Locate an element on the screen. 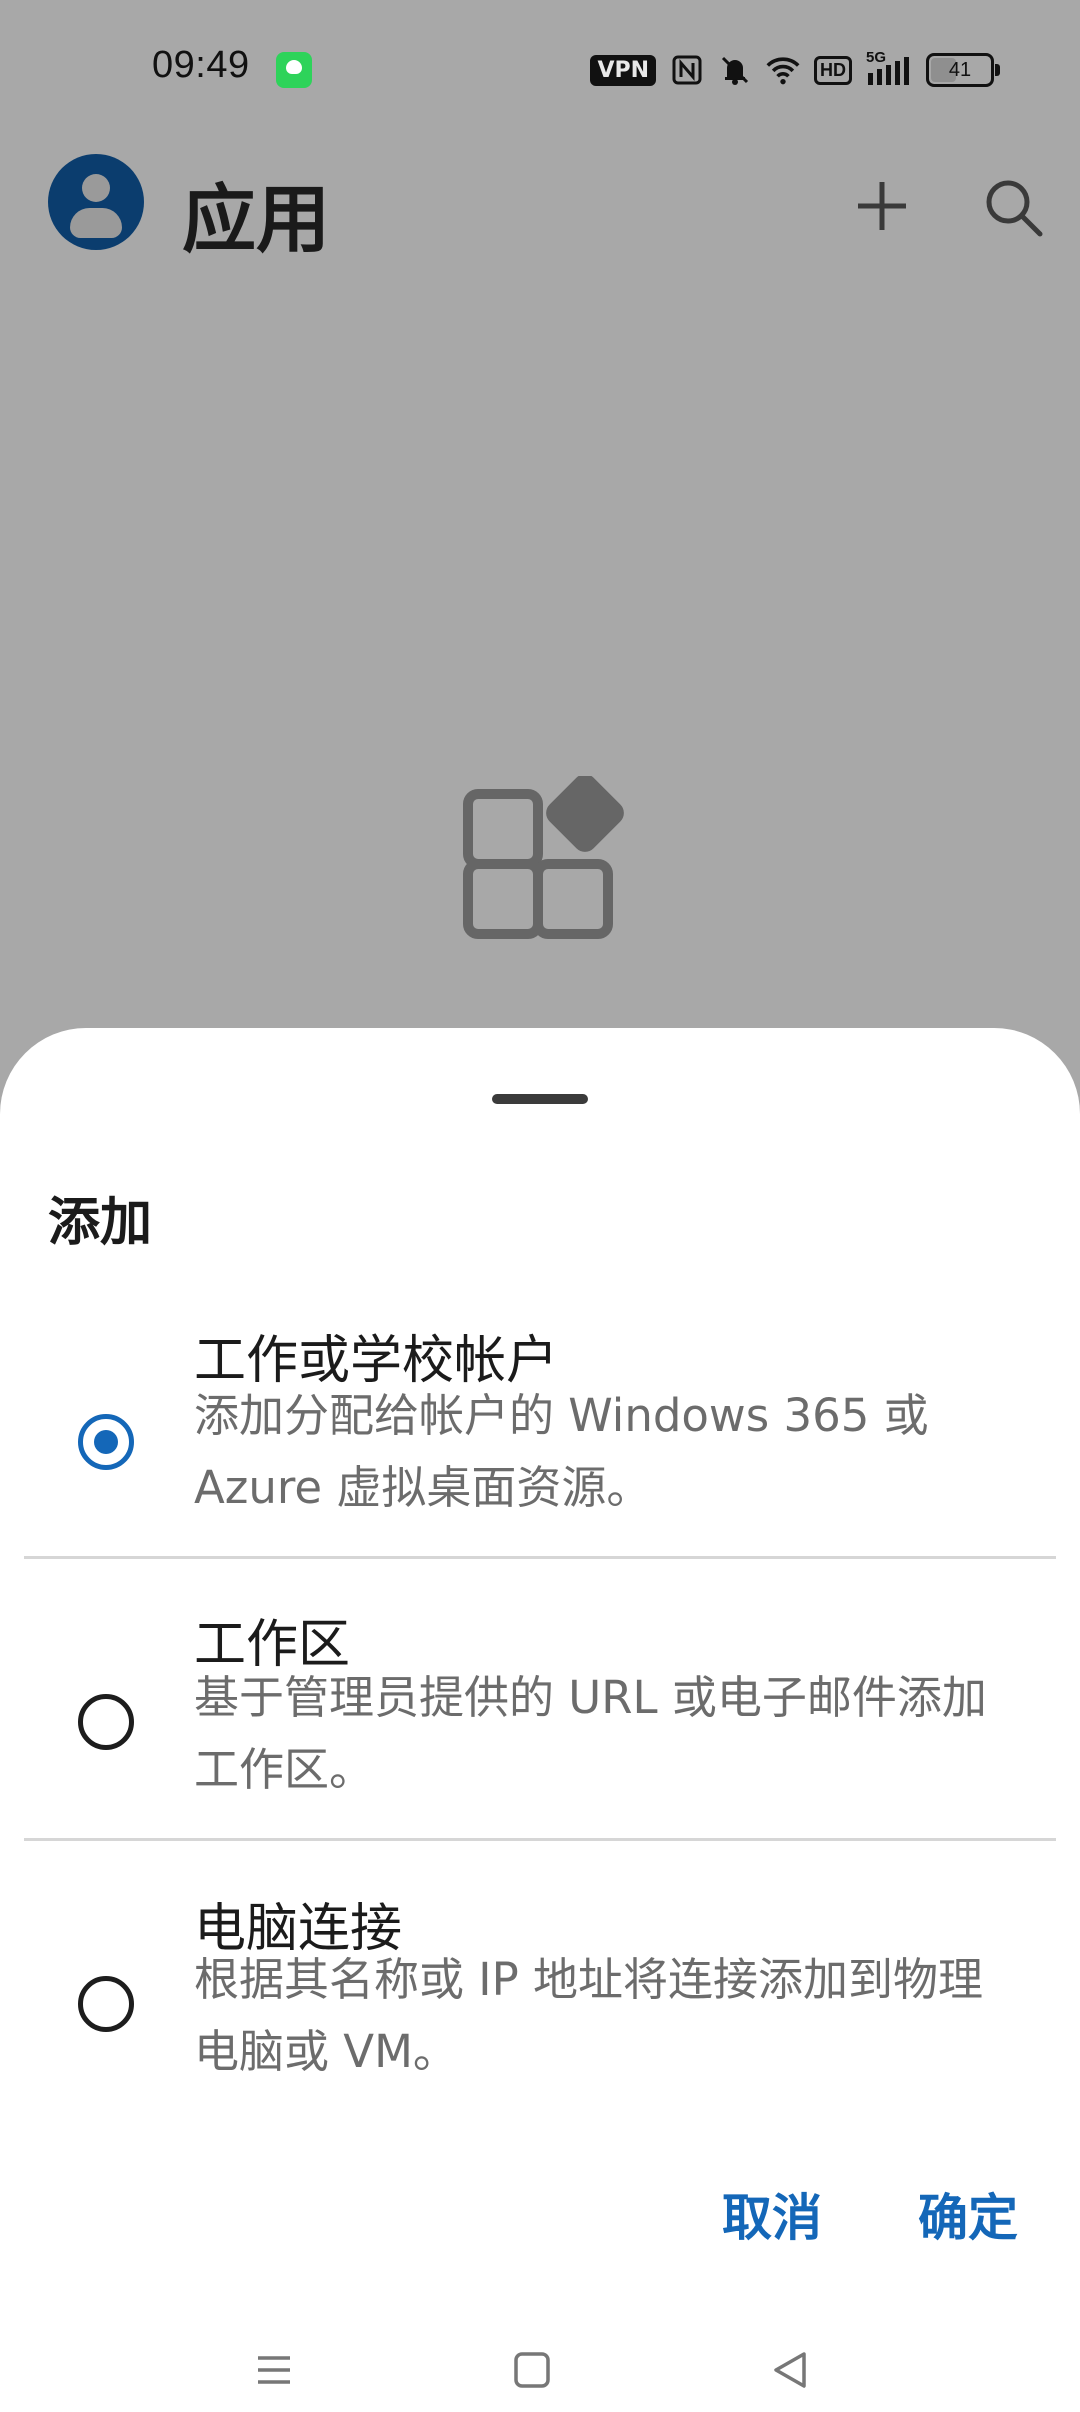 The width and height of the screenshot is (1080, 2412). battery-level: 41 is located at coordinates (960, 69).